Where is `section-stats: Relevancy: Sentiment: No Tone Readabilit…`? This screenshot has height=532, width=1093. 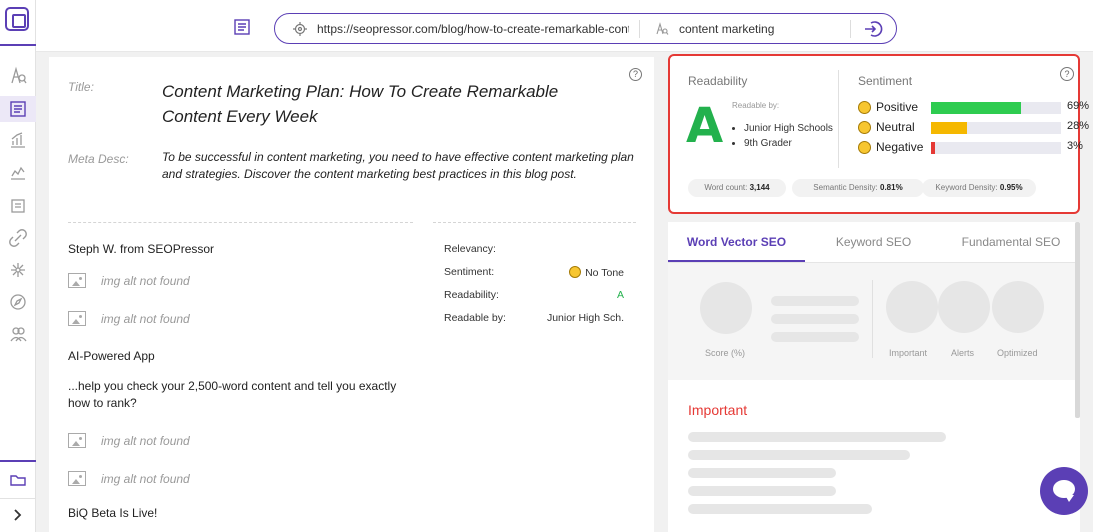
section-stats: Relevancy: Sentiment: No Tone Readabilit… is located at coordinates (534, 289).